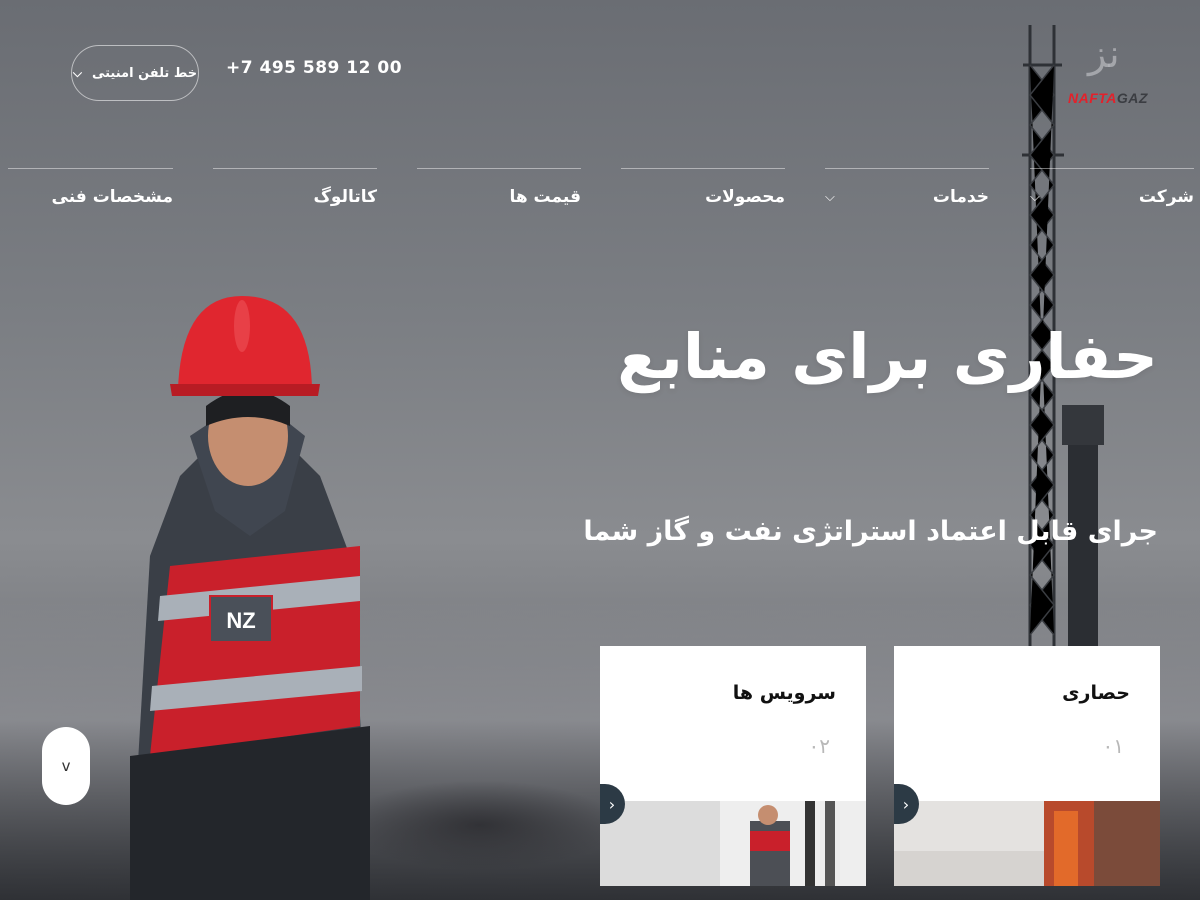  Describe the element at coordinates (960, 197) in the screenshot. I see `nav-item-label: خدمات` at that location.